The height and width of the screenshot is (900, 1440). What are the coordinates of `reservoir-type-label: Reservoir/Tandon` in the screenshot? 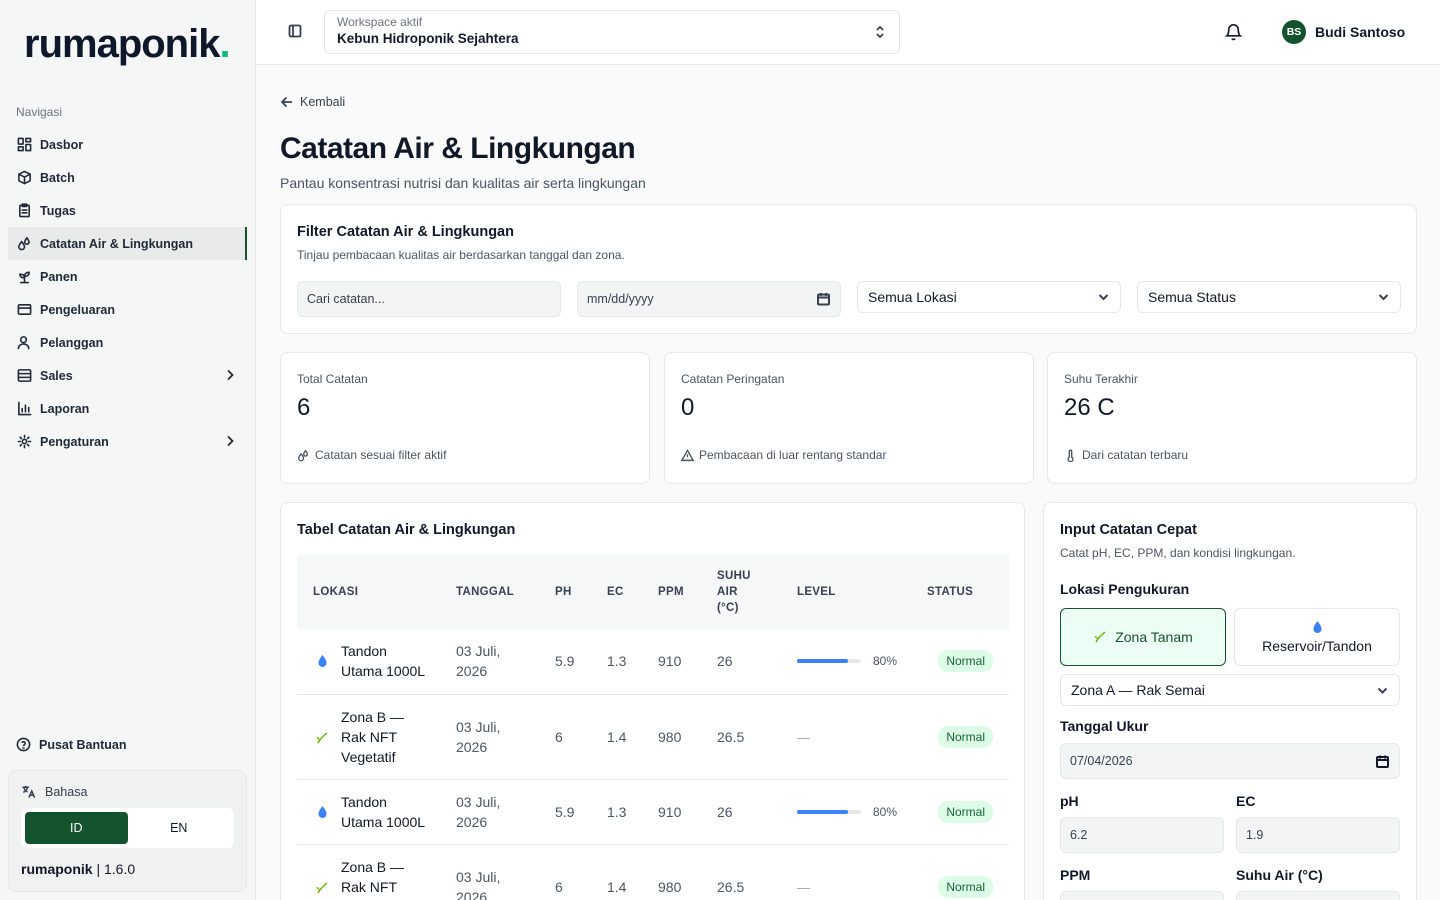 It's located at (1317, 646).